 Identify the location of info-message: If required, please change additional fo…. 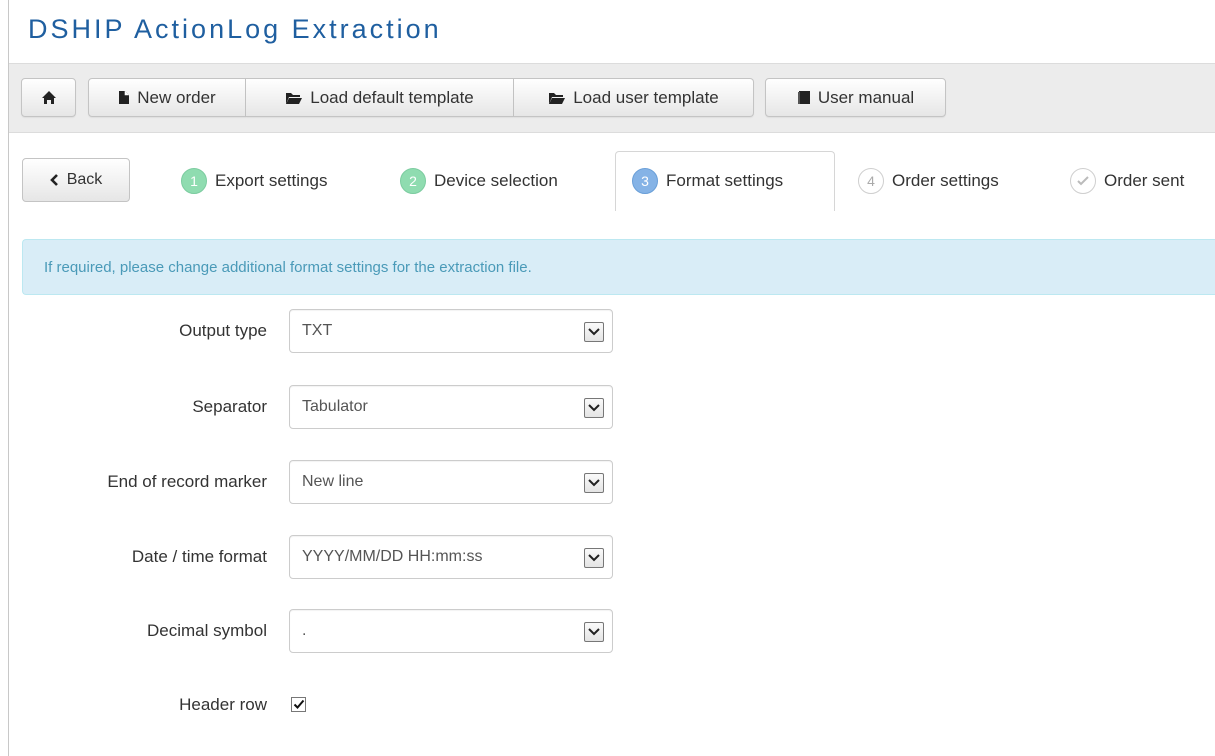
(288, 267).